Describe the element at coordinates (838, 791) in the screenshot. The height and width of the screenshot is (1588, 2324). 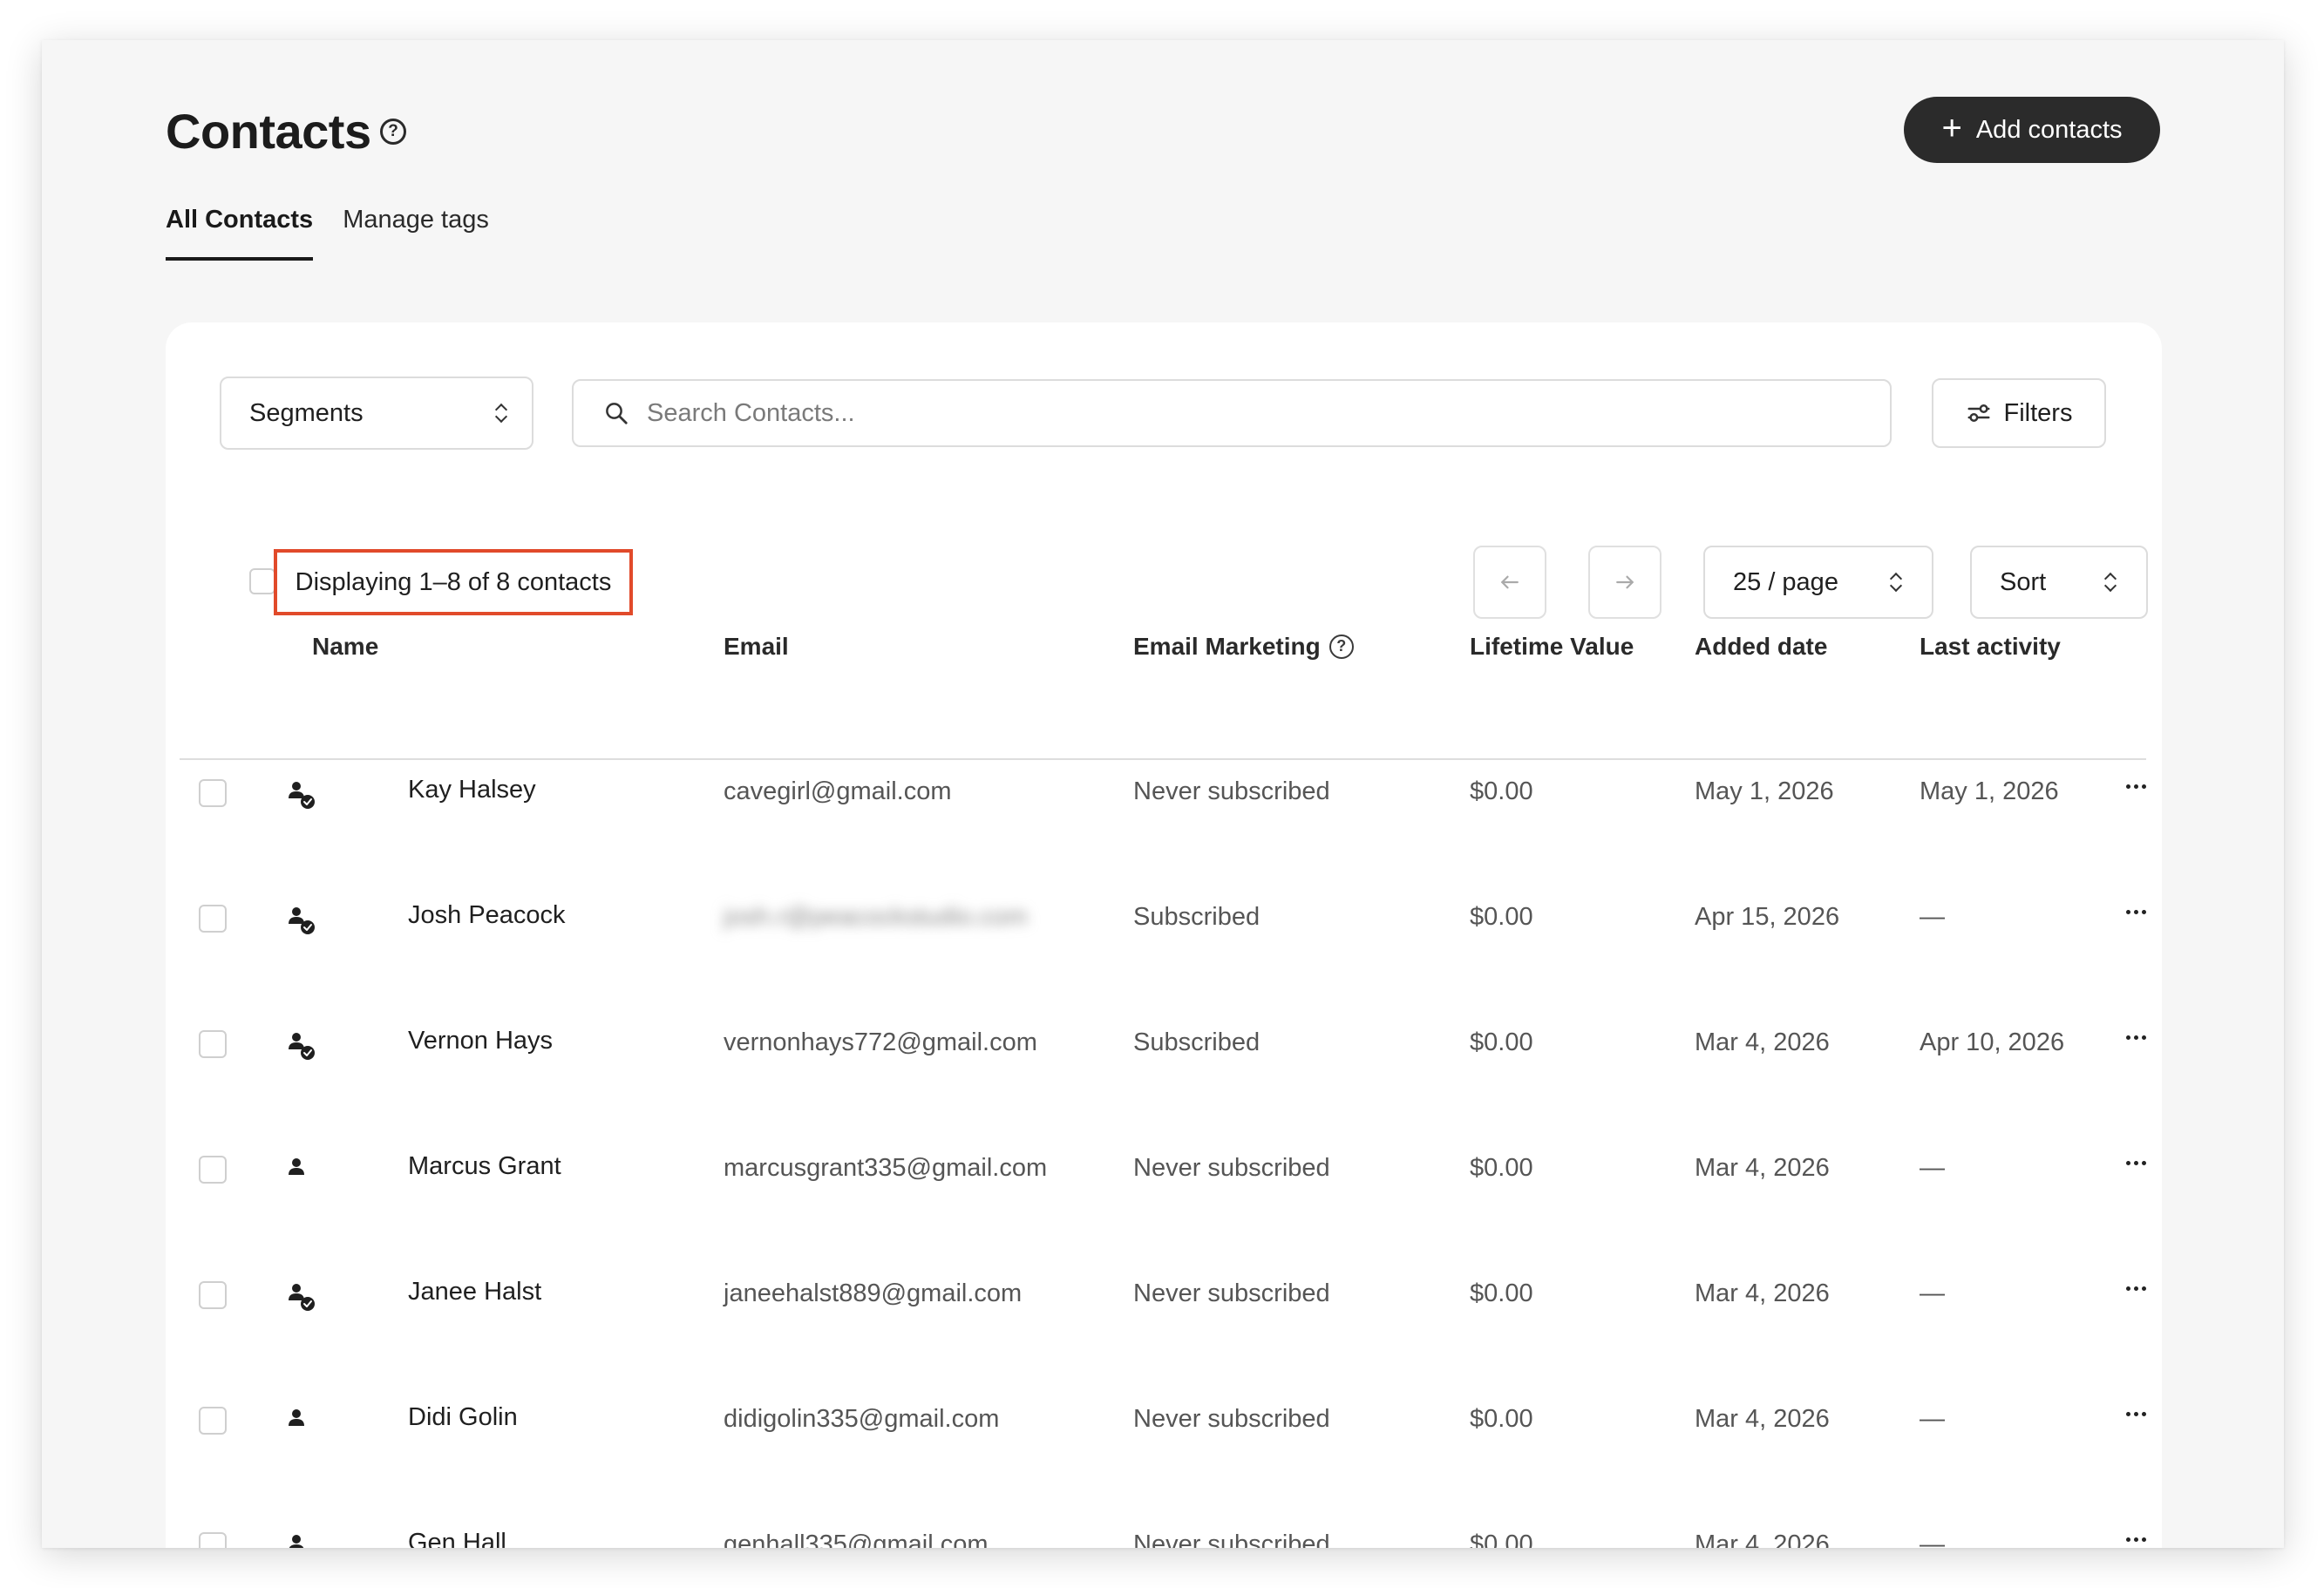
I see `contact-email: cavegirl@gmail.com` at that location.